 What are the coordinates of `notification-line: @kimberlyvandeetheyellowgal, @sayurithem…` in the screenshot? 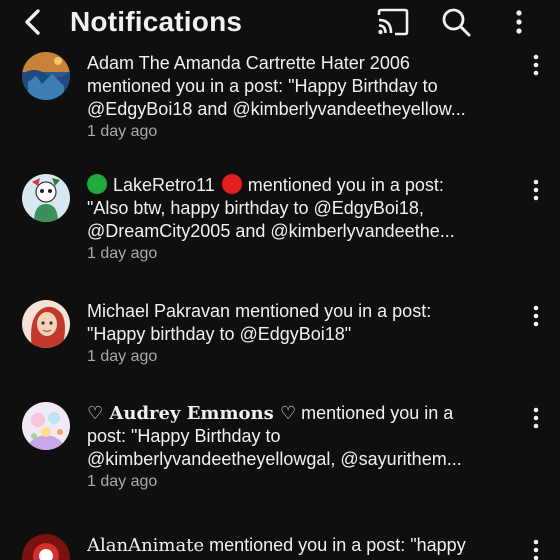 It's located at (274, 459).